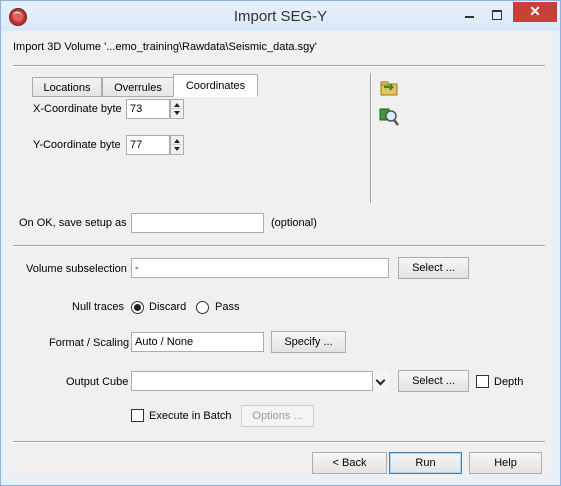 The width and height of the screenshot is (561, 486). Describe the element at coordinates (389, 117) in the screenshot. I see `examine-icon` at that location.